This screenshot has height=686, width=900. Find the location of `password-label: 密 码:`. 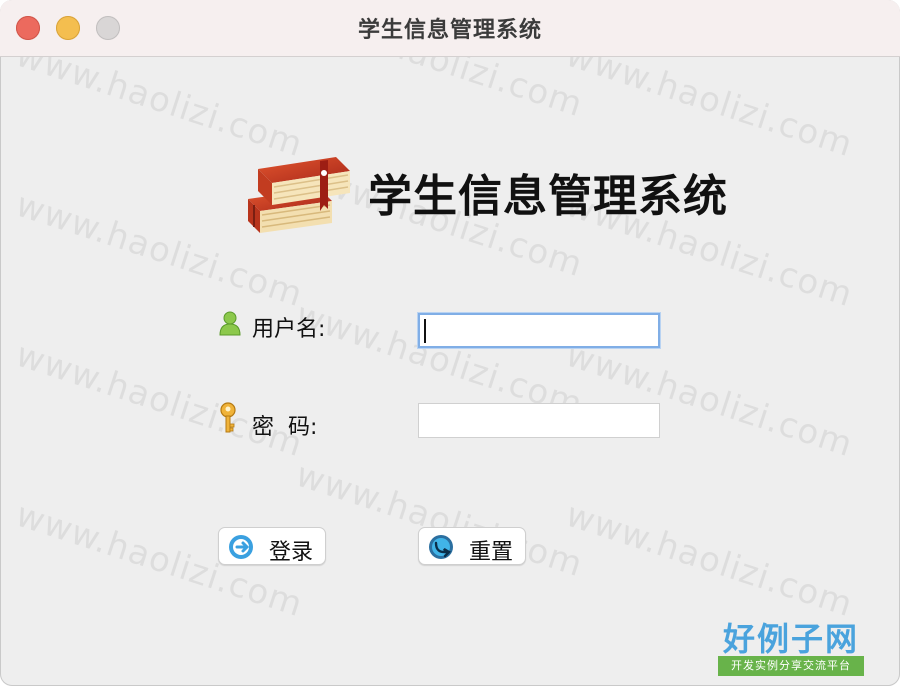

password-label: 密 码: is located at coordinates (285, 427).